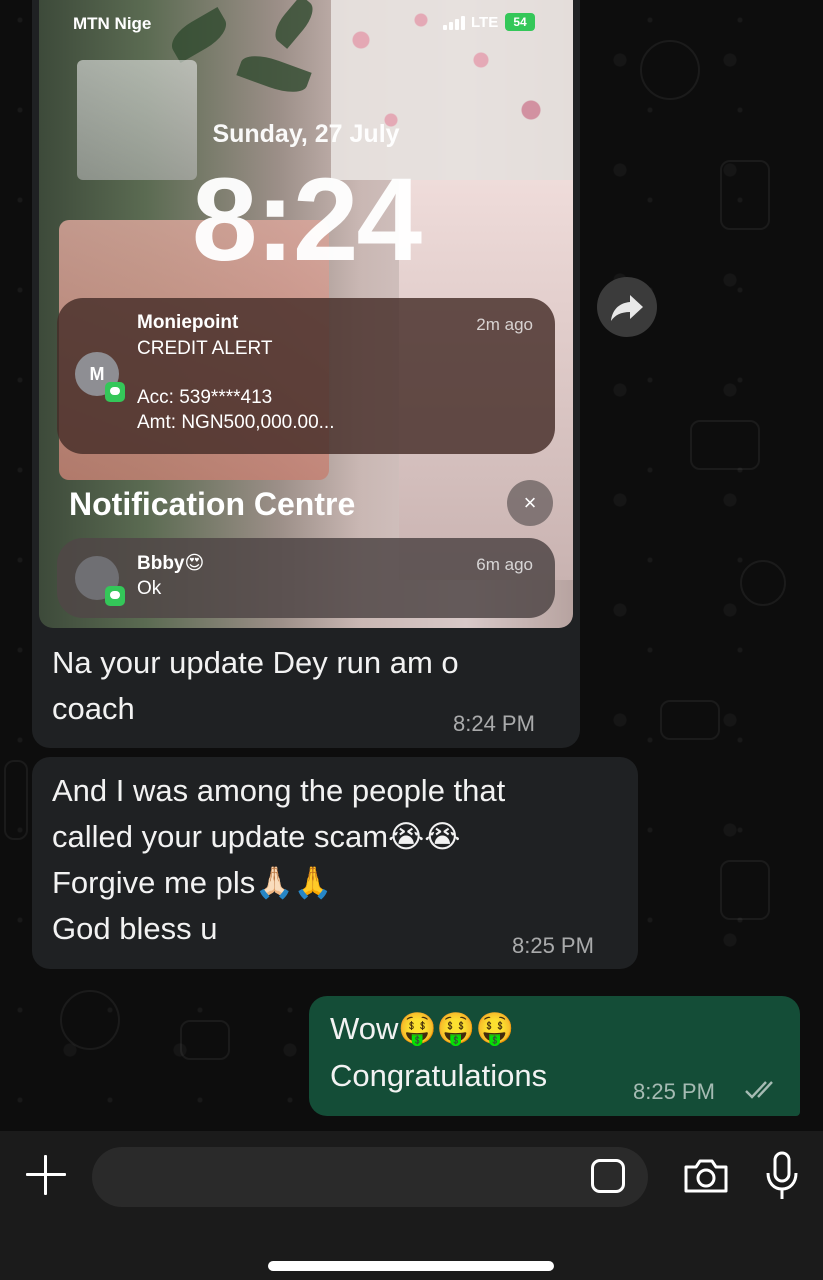 Image resolution: width=823 pixels, height=1280 pixels. Describe the element at coordinates (115, 392) in the screenshot. I see `messages-app-icon` at that location.